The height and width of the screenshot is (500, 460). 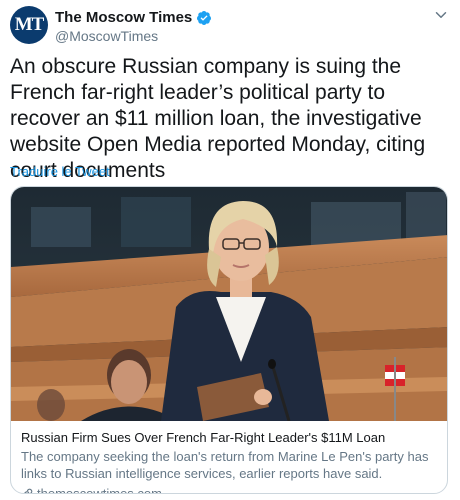 I want to click on avatar: MT, so click(x=29, y=25).